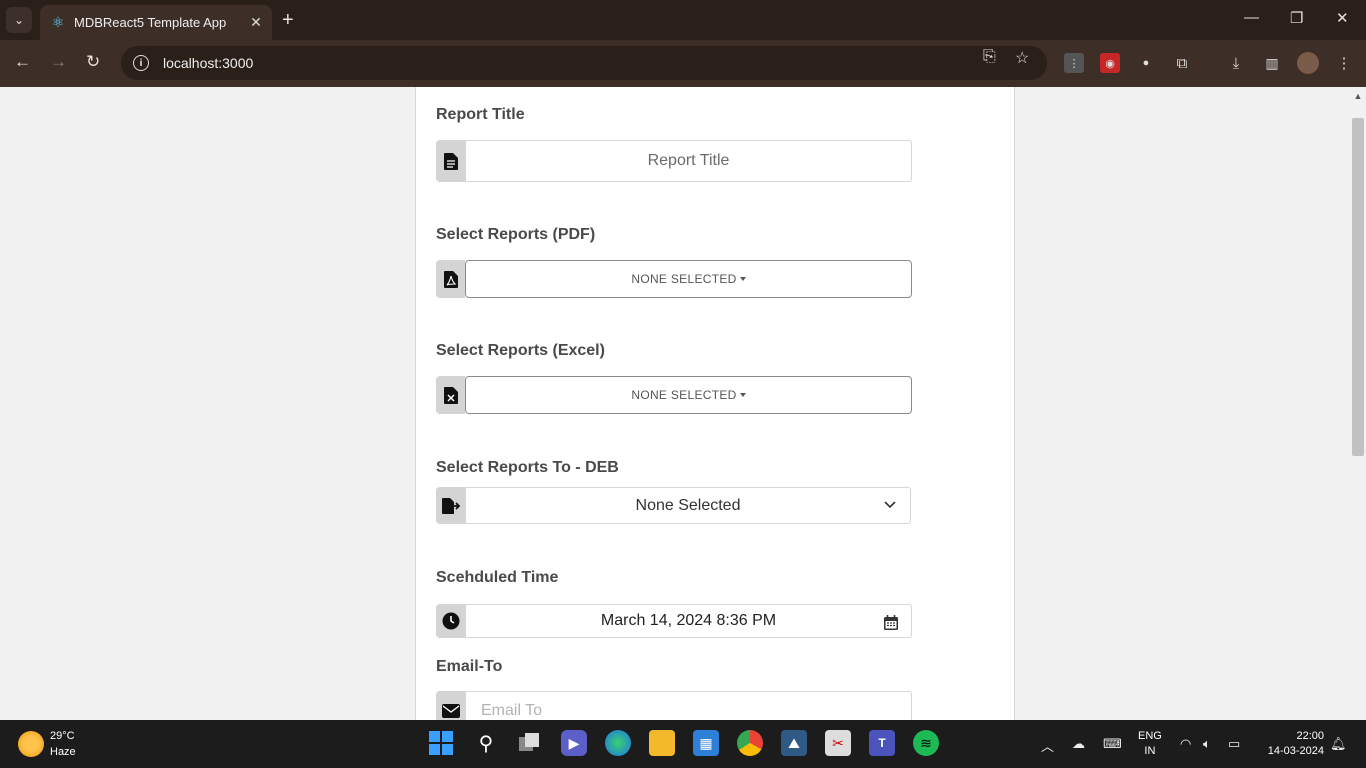 The image size is (1366, 768). I want to click on schedule-datetime-input: March 14, 2024 8:36 PM, so click(688, 621).